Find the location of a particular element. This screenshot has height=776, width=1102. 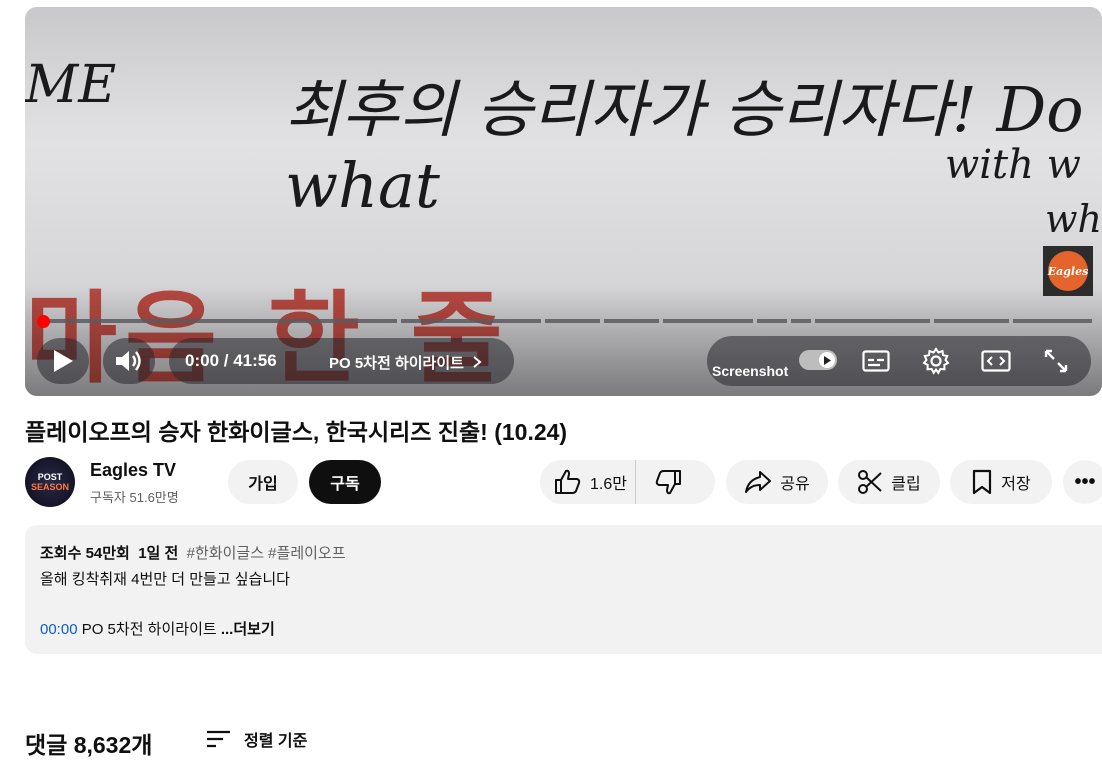

show-more-button: ...더보기 is located at coordinates (248, 629).